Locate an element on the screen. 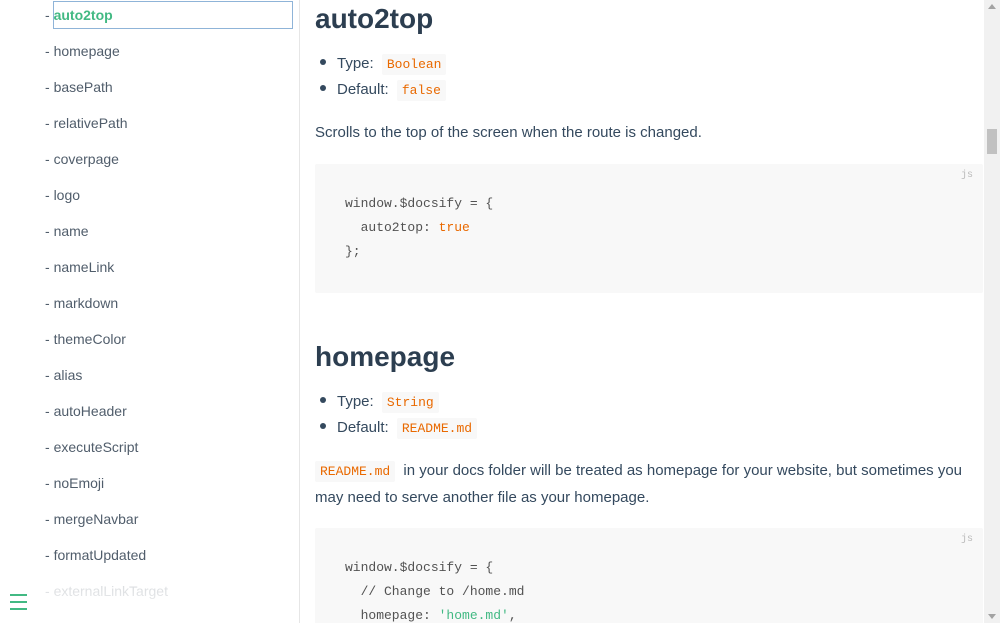 The width and height of the screenshot is (1000, 623). sidebar-item-label: mergeNavbar is located at coordinates (96, 519).